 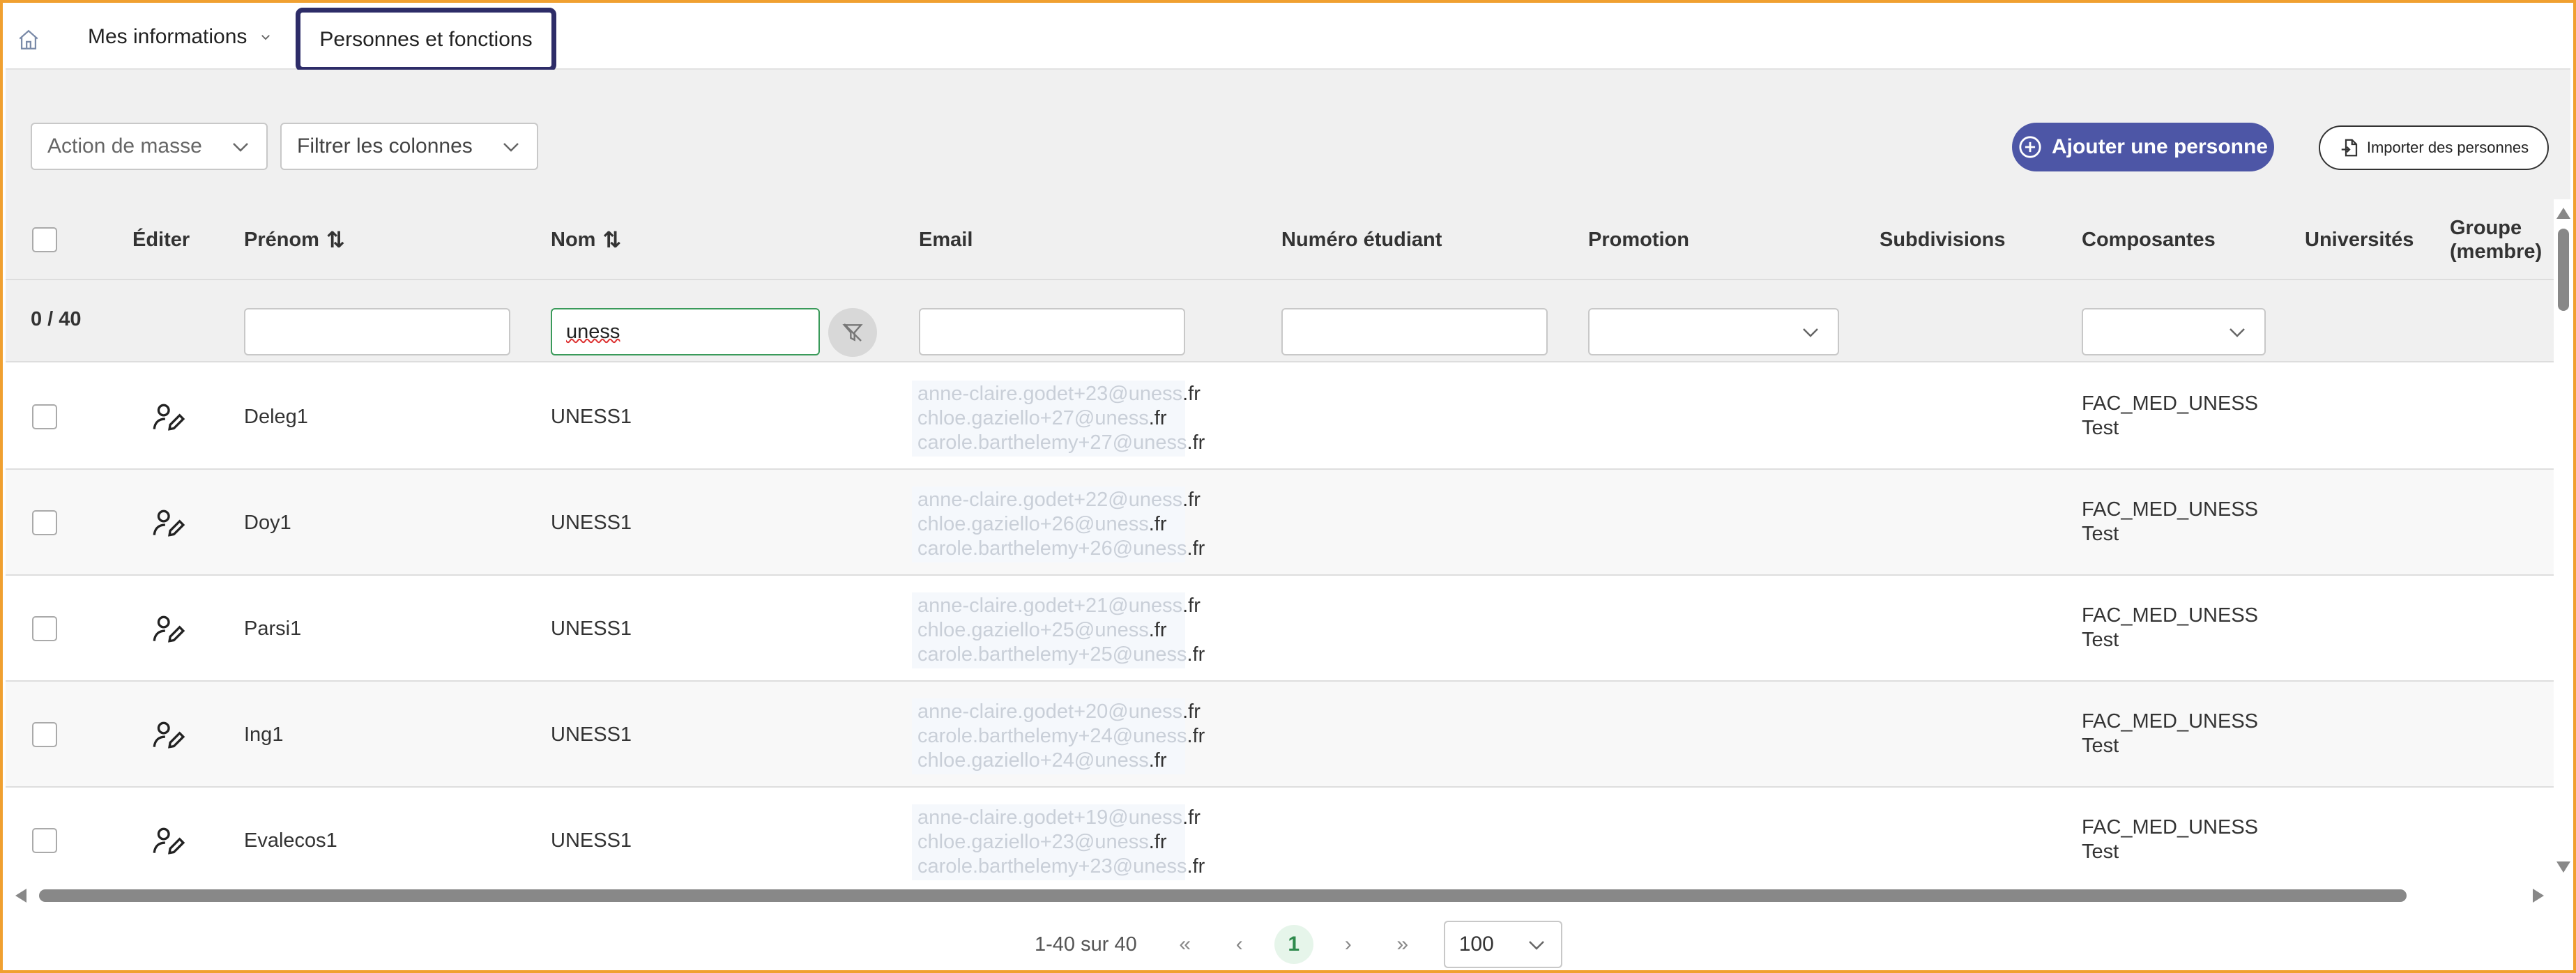 I want to click on header-student-number: Numéro étudiant, so click(x=1361, y=239).